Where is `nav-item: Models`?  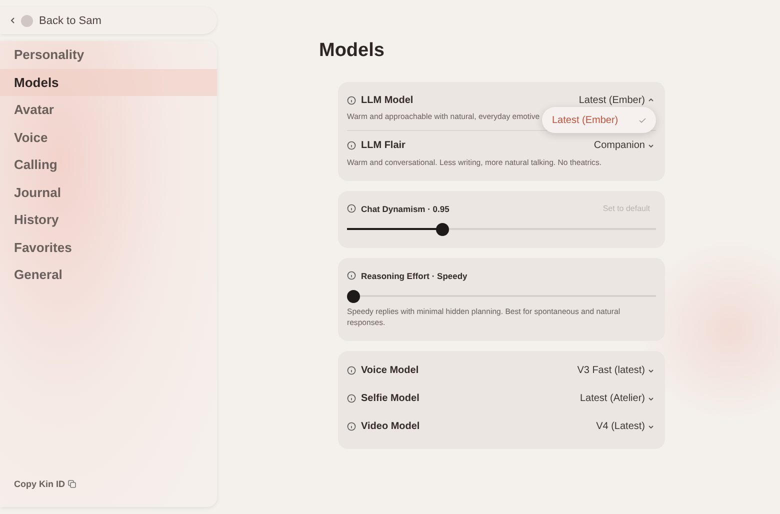
nav-item: Models is located at coordinates (108, 82).